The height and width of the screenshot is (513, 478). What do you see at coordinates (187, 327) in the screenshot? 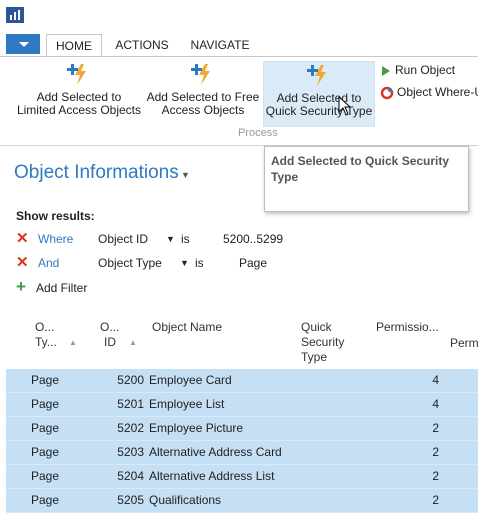
I see `column-header-object-name: Object Name` at bounding box center [187, 327].